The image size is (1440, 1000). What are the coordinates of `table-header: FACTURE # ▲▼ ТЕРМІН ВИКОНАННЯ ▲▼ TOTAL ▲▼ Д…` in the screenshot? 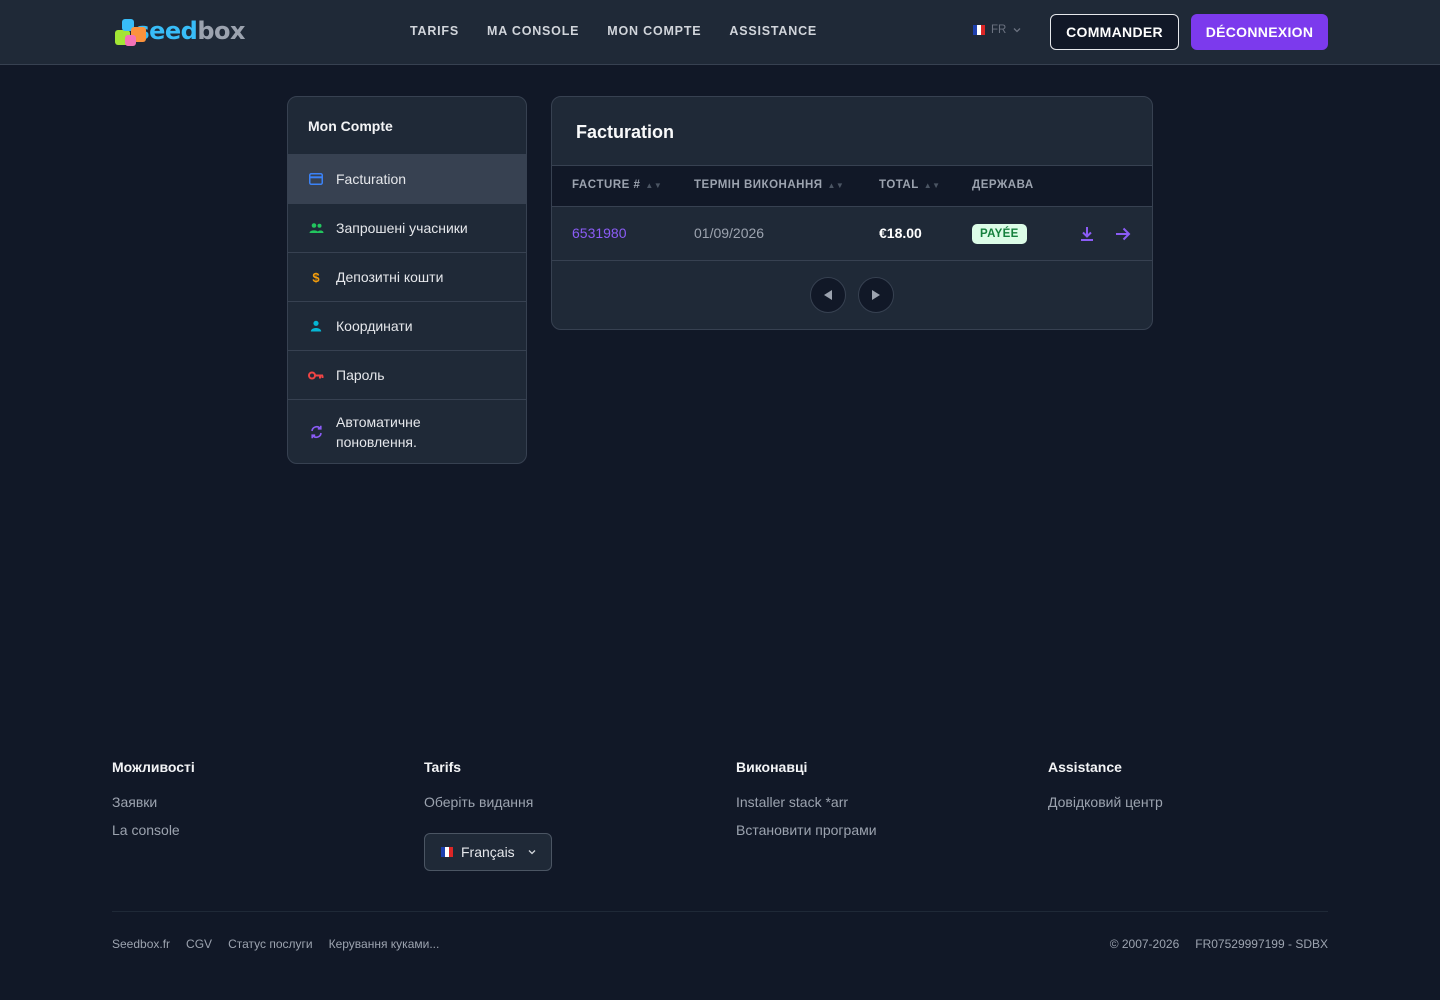 It's located at (852, 186).